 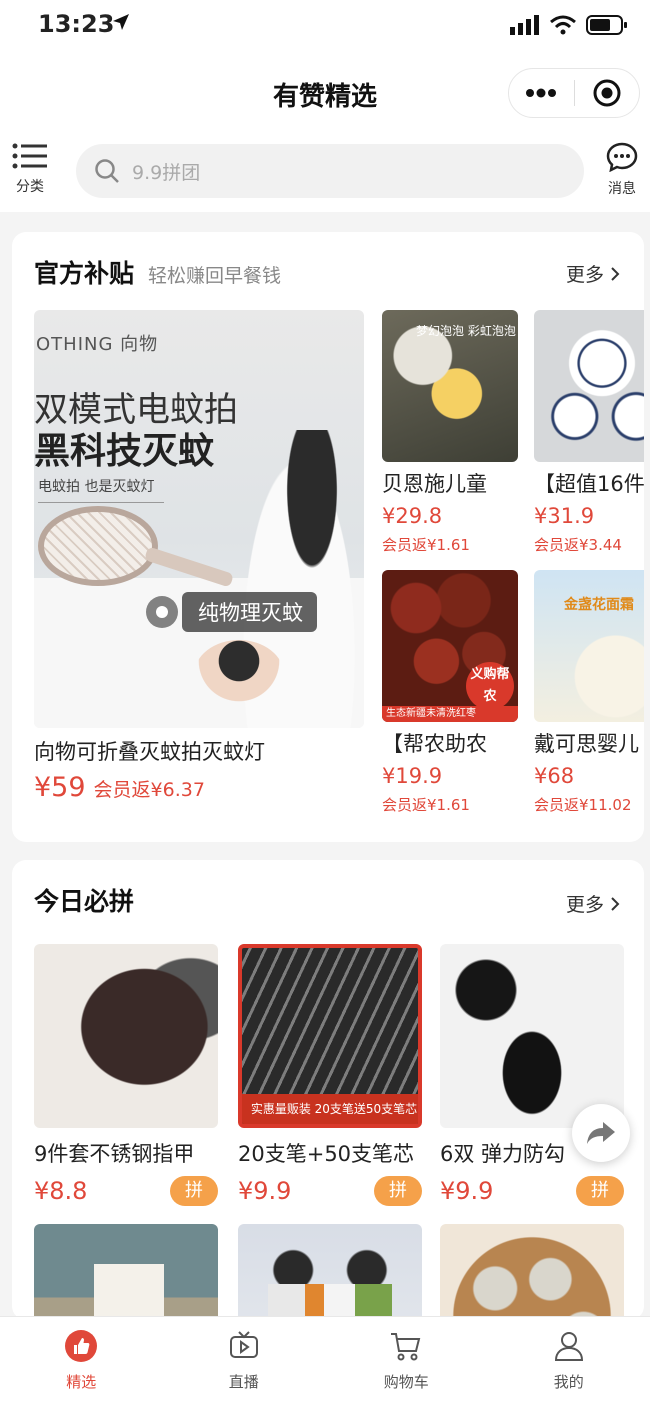 I want to click on cart-icon, so click(x=406, y=1347).